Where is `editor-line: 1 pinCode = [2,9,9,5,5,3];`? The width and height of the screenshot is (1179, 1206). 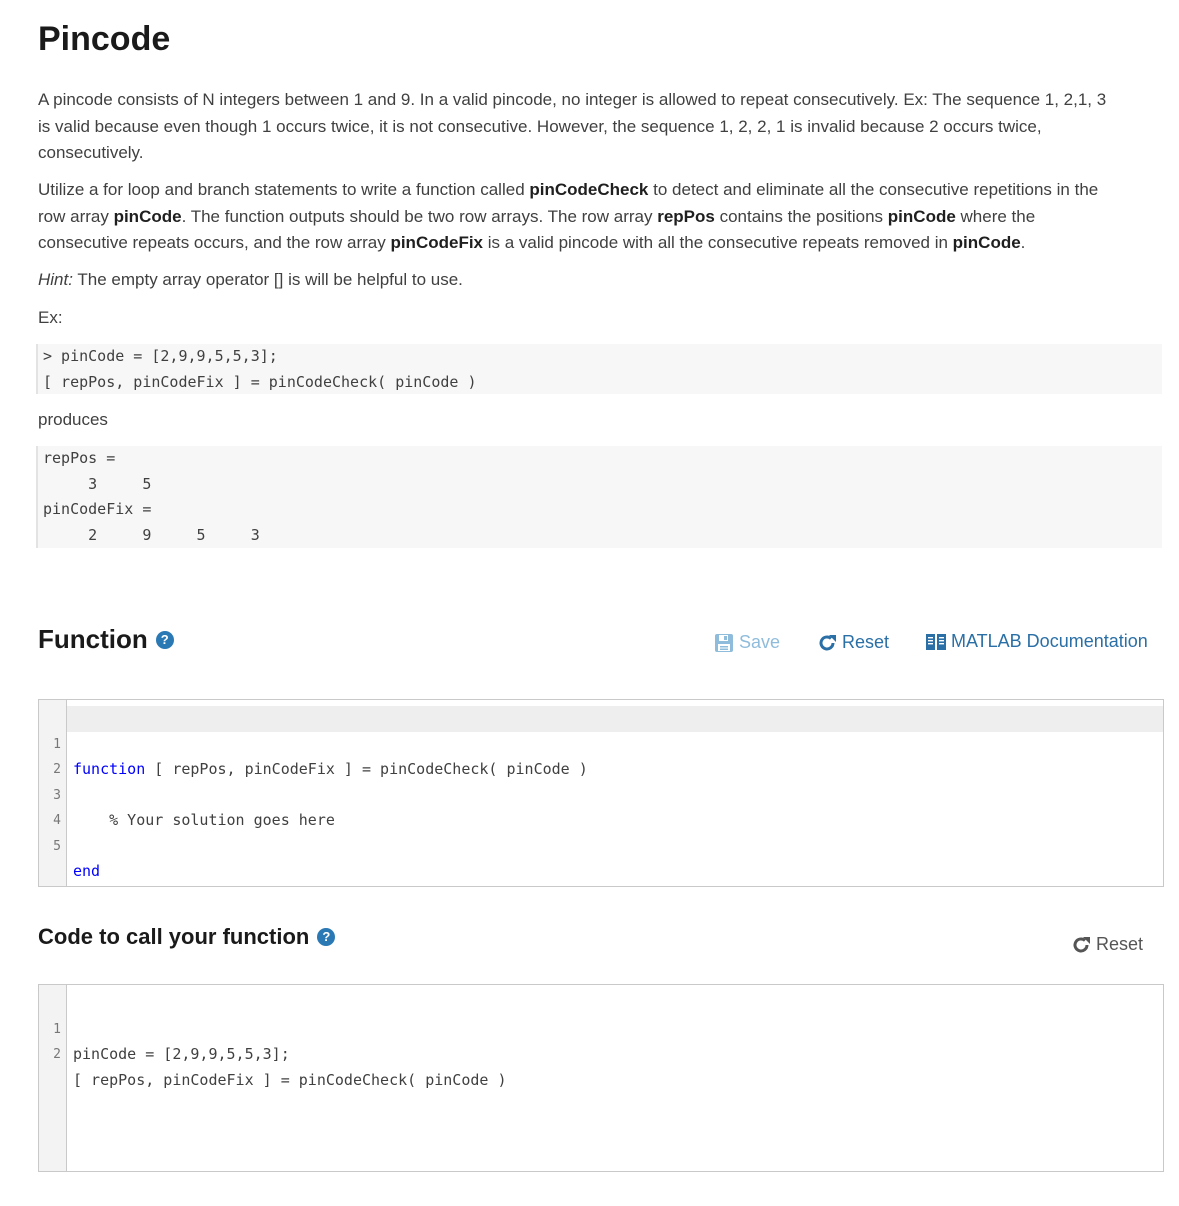
editor-line: 1 pinCode = [2,9,9,5,5,3]; is located at coordinates (601, 1027).